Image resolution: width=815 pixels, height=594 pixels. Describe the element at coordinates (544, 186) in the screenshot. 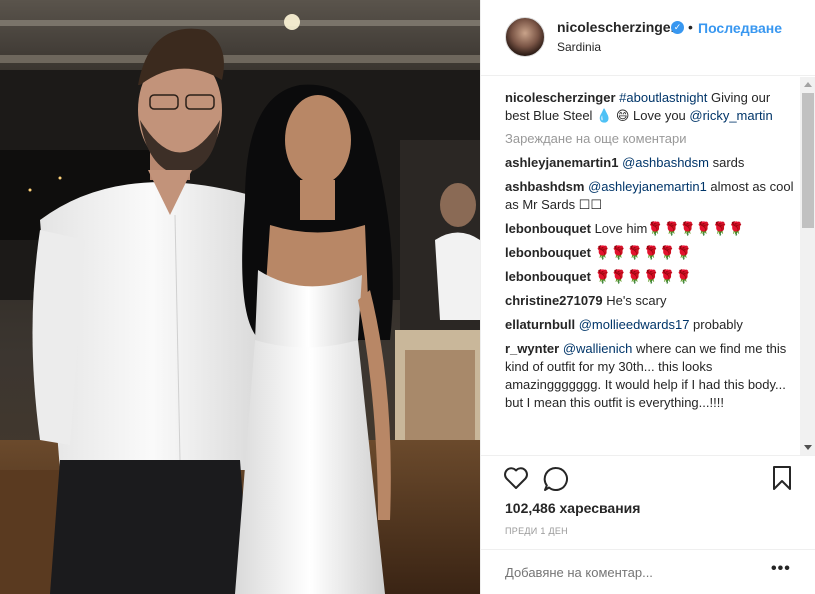

I see `comment-username: ashbashdsm` at that location.